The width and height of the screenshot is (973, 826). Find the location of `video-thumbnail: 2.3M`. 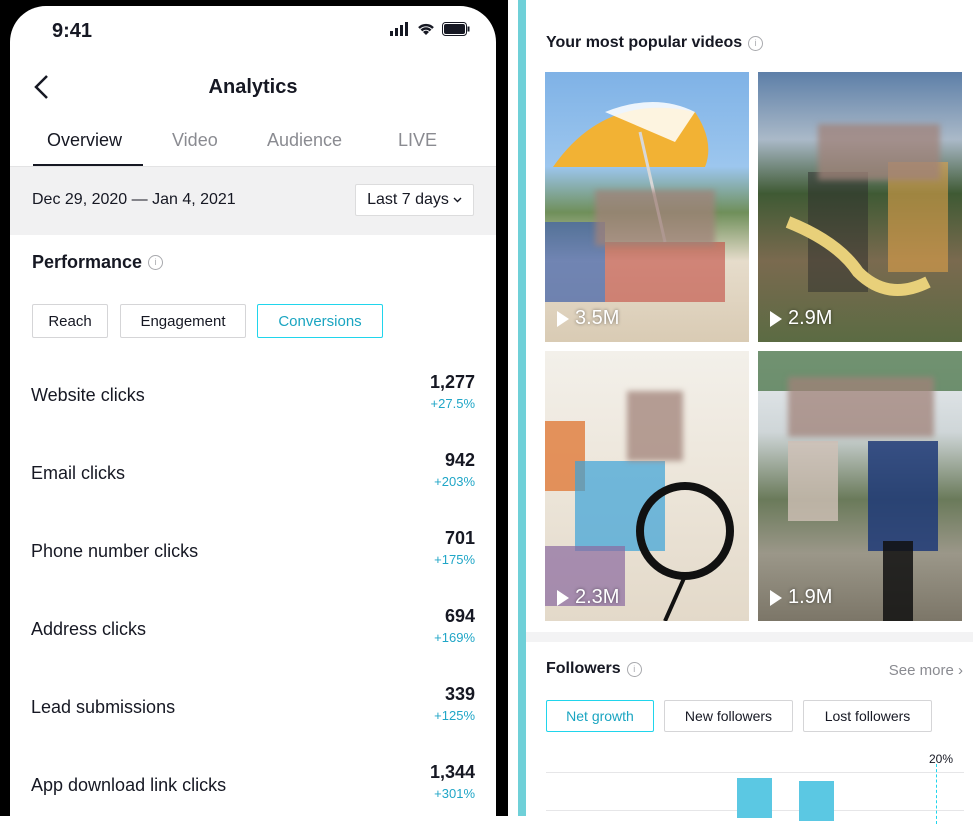

video-thumbnail: 2.3M is located at coordinates (647, 486).